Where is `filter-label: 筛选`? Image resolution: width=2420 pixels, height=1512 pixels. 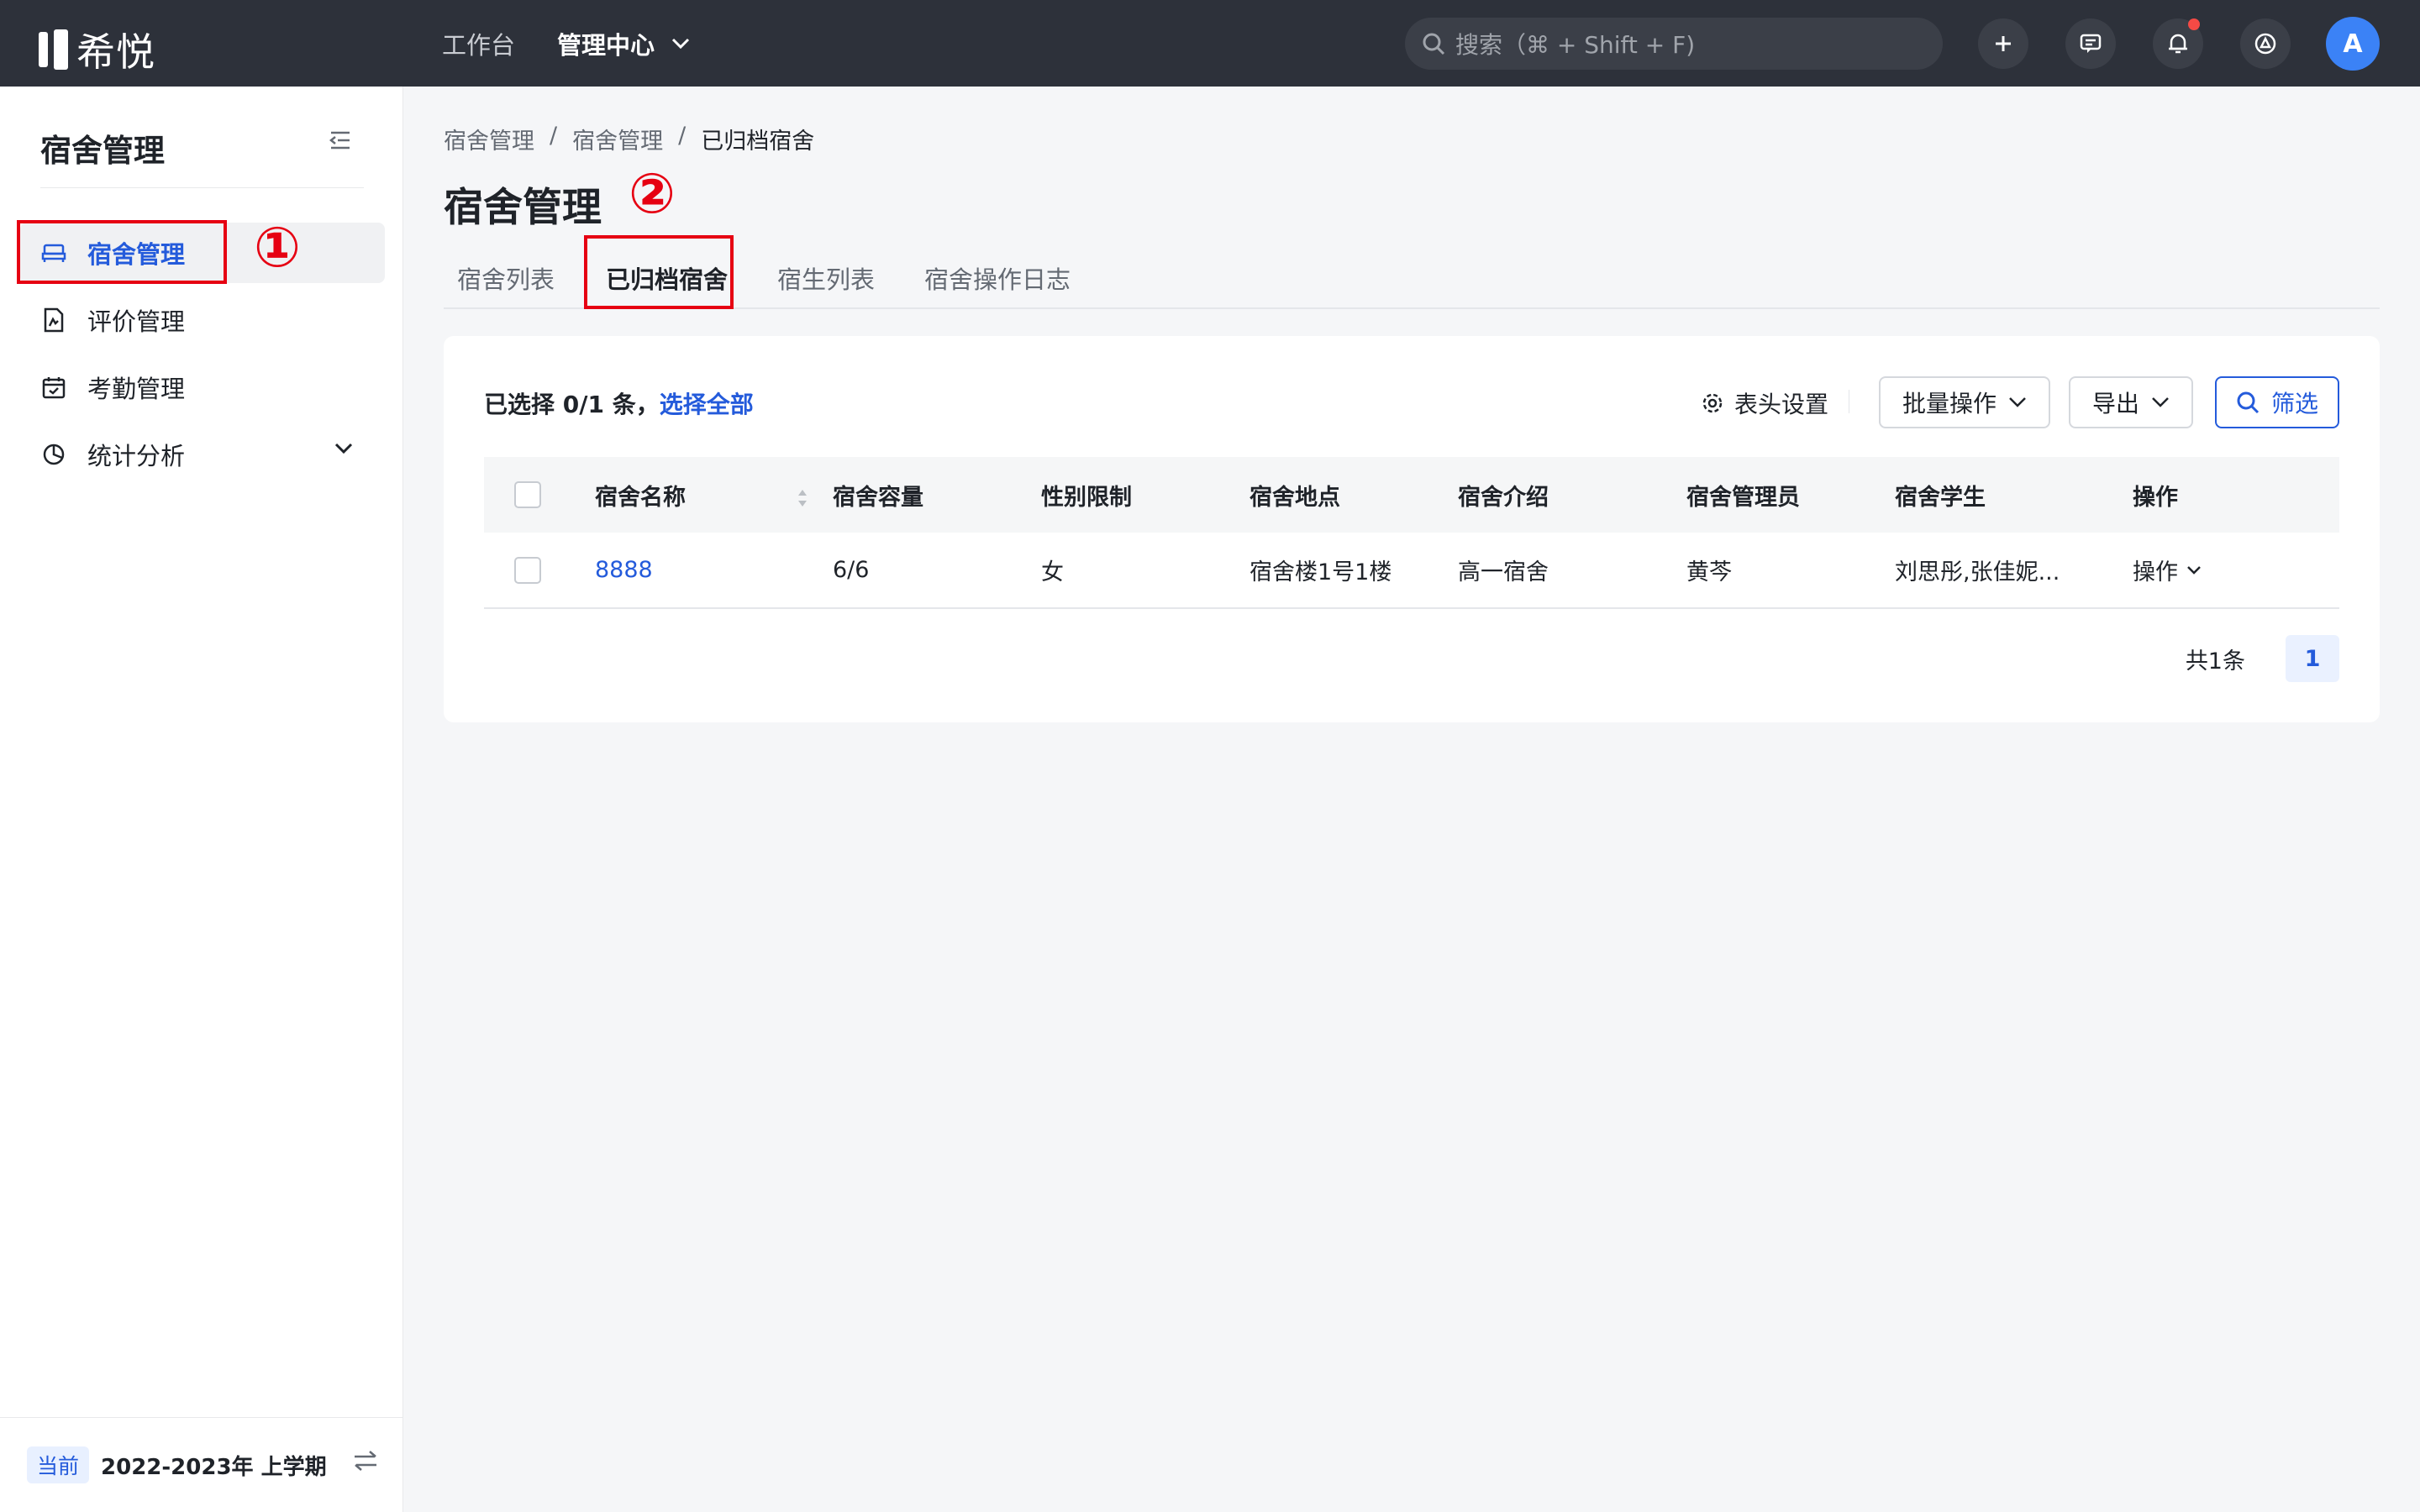 filter-label: 筛选 is located at coordinates (2294, 403).